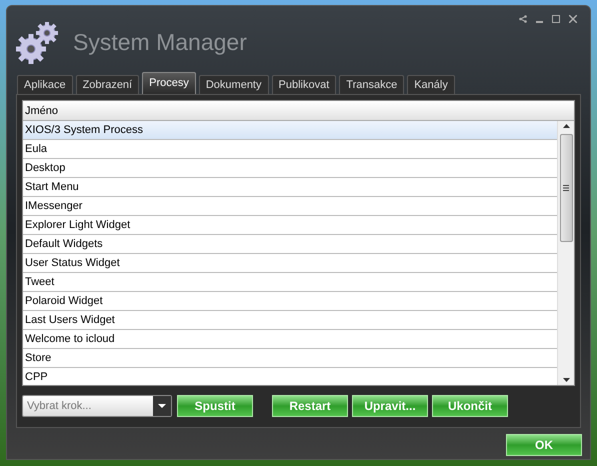 The image size is (597, 466). Describe the element at coordinates (565, 253) in the screenshot. I see `scrollbar` at that location.